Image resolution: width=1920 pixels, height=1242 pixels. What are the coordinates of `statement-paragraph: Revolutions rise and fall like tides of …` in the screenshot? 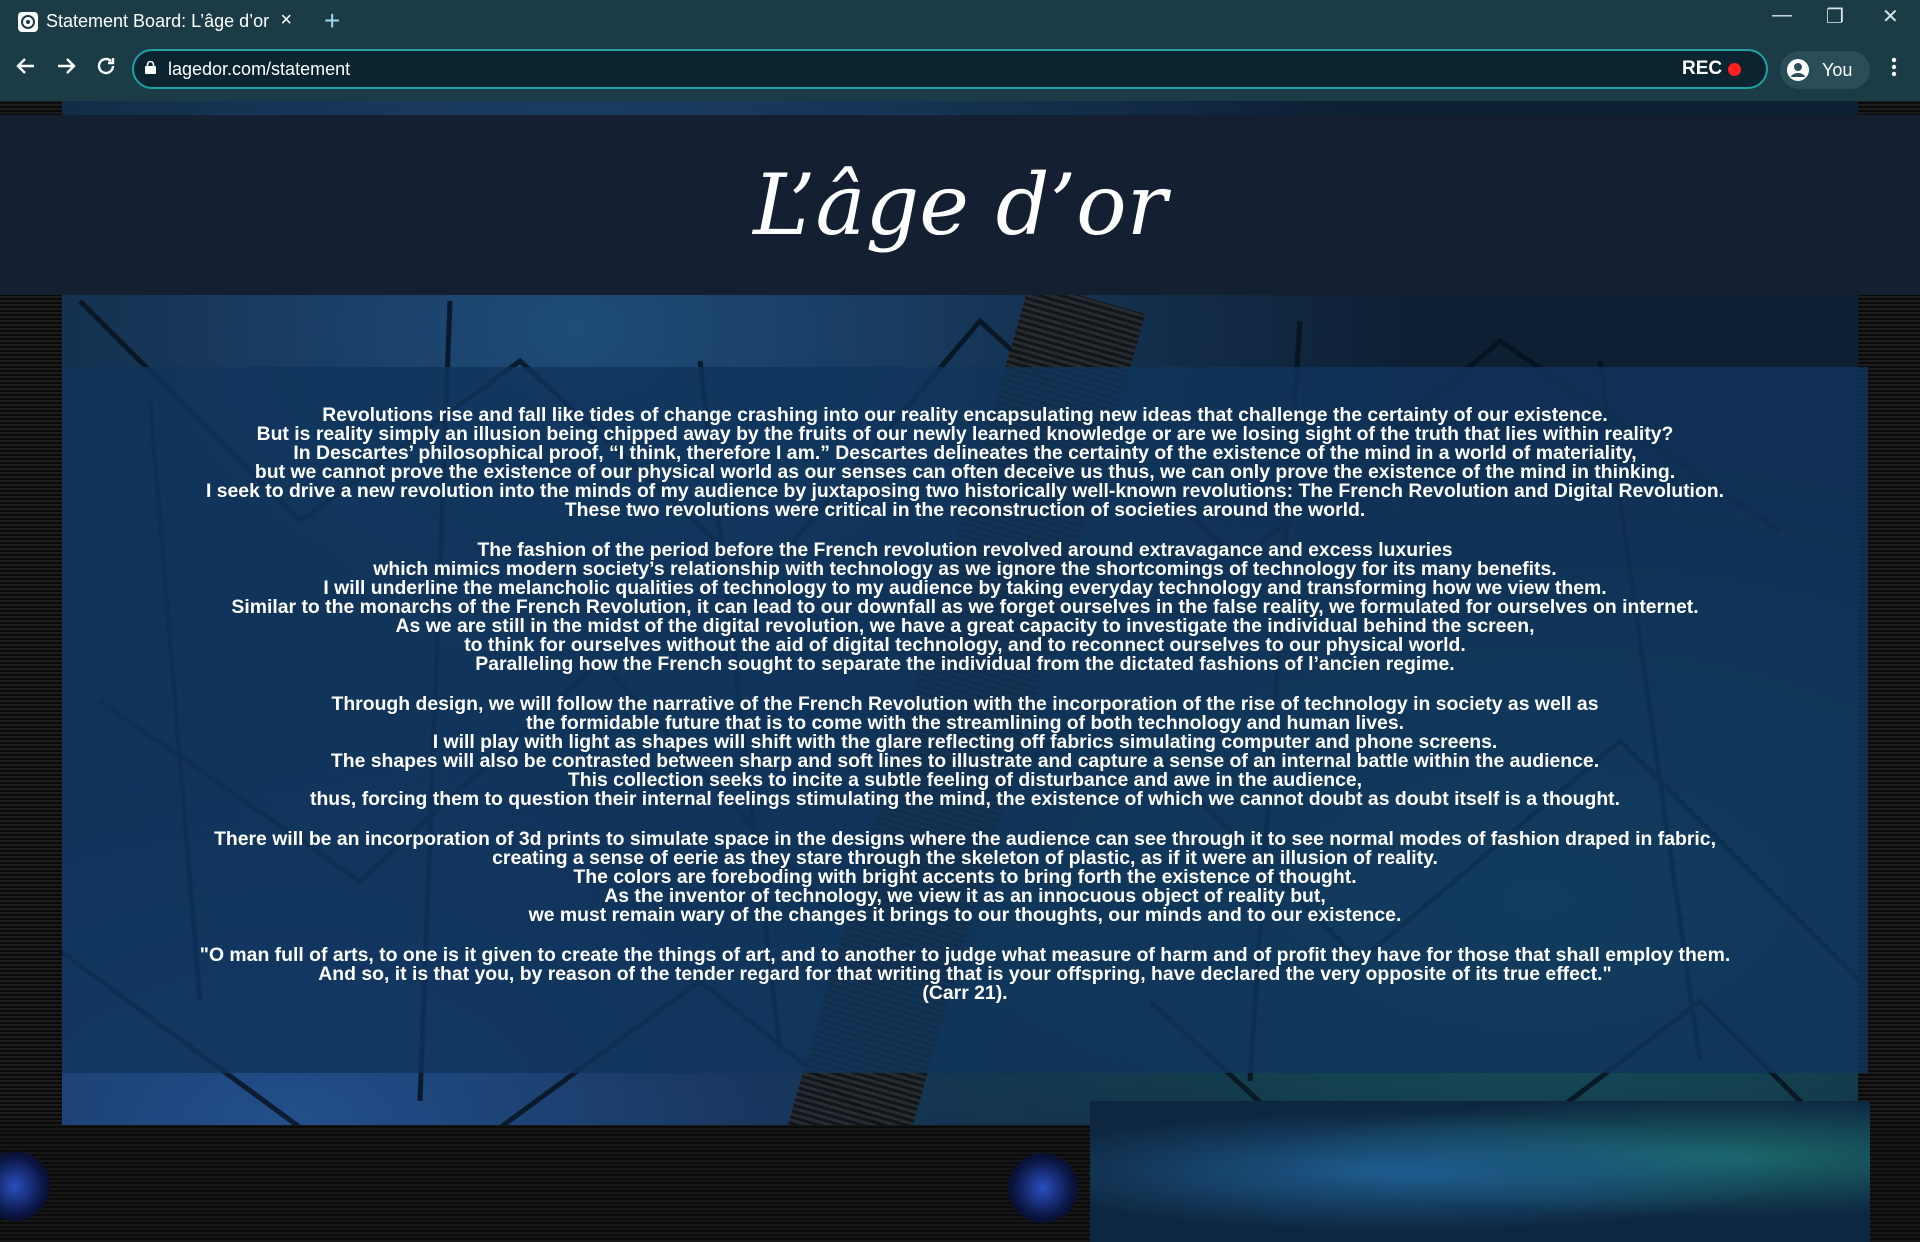 It's located at (965, 463).